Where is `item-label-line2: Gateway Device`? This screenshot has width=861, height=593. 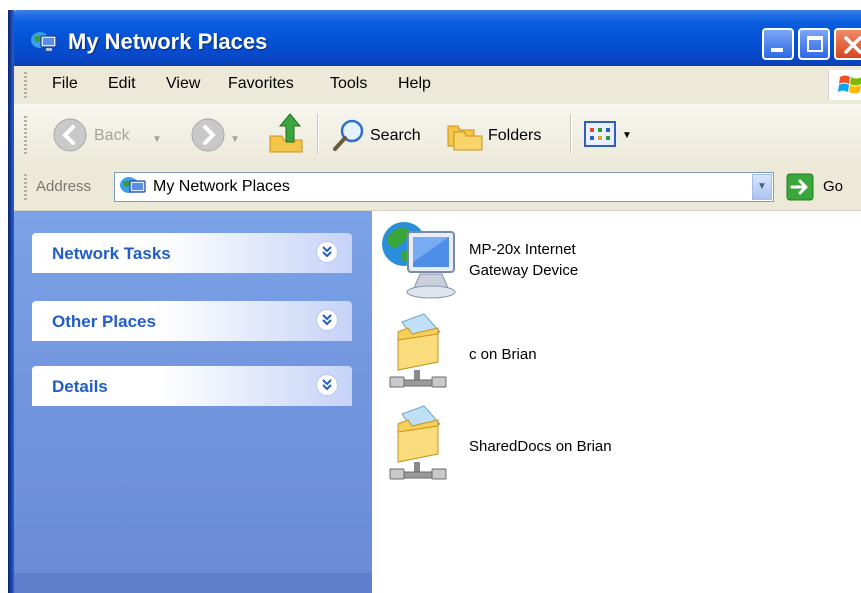 item-label-line2: Gateway Device is located at coordinates (524, 270).